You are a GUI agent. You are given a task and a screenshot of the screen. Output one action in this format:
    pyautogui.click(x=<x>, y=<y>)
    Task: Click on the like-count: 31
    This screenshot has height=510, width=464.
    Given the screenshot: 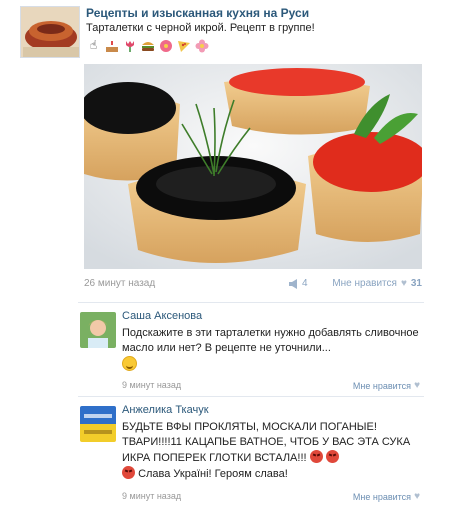 What is the action you would take?
    pyautogui.click(x=416, y=283)
    